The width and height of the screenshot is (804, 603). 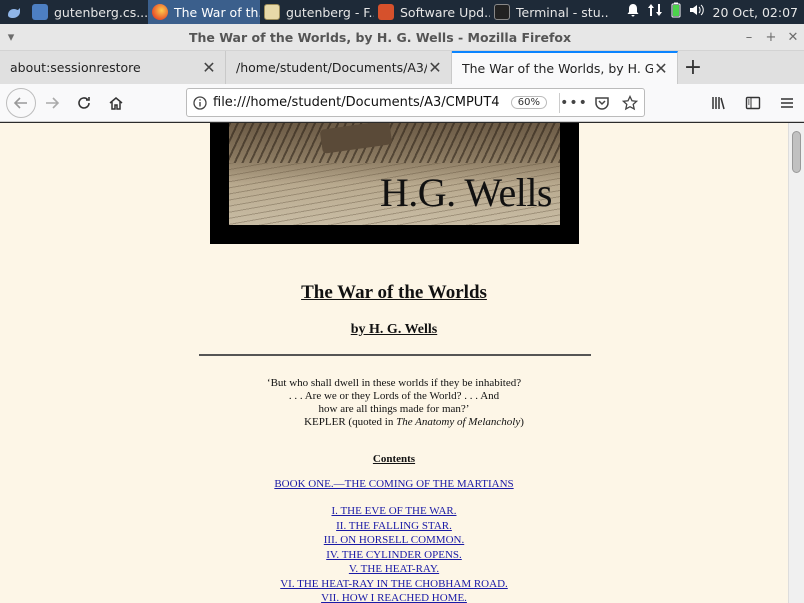 I want to click on back-arrow-icon, so click(x=20, y=102).